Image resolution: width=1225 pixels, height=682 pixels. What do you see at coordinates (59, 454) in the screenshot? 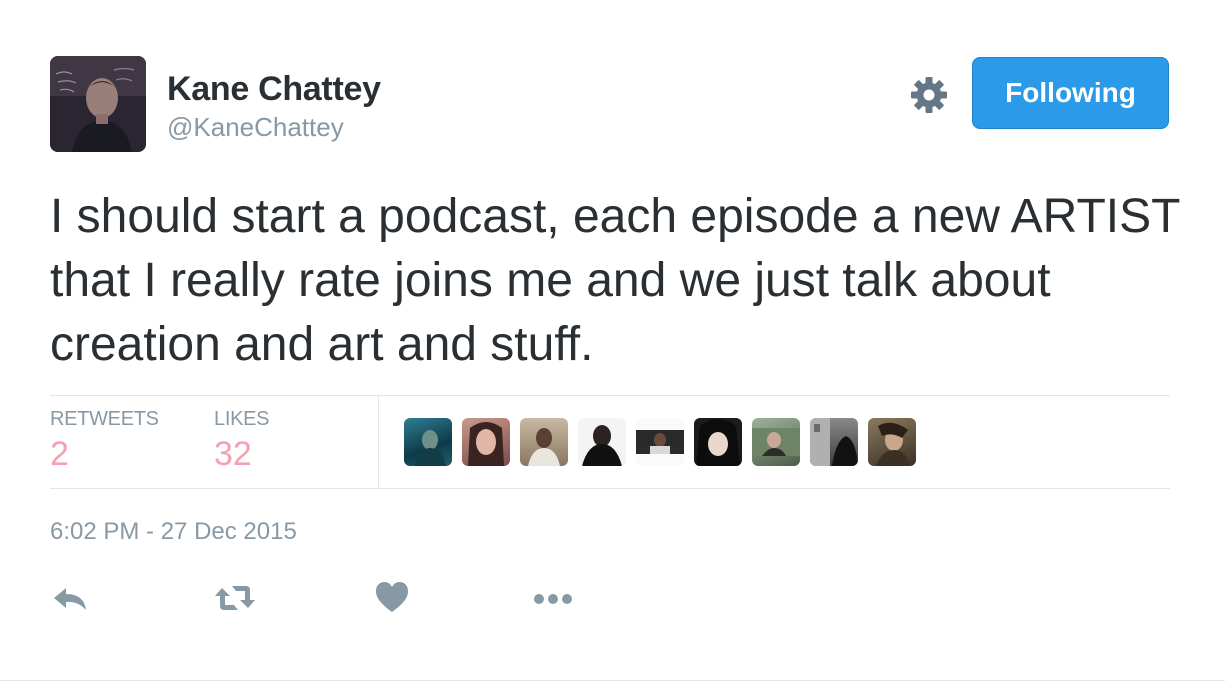
I see `retweets-count: 2` at bounding box center [59, 454].